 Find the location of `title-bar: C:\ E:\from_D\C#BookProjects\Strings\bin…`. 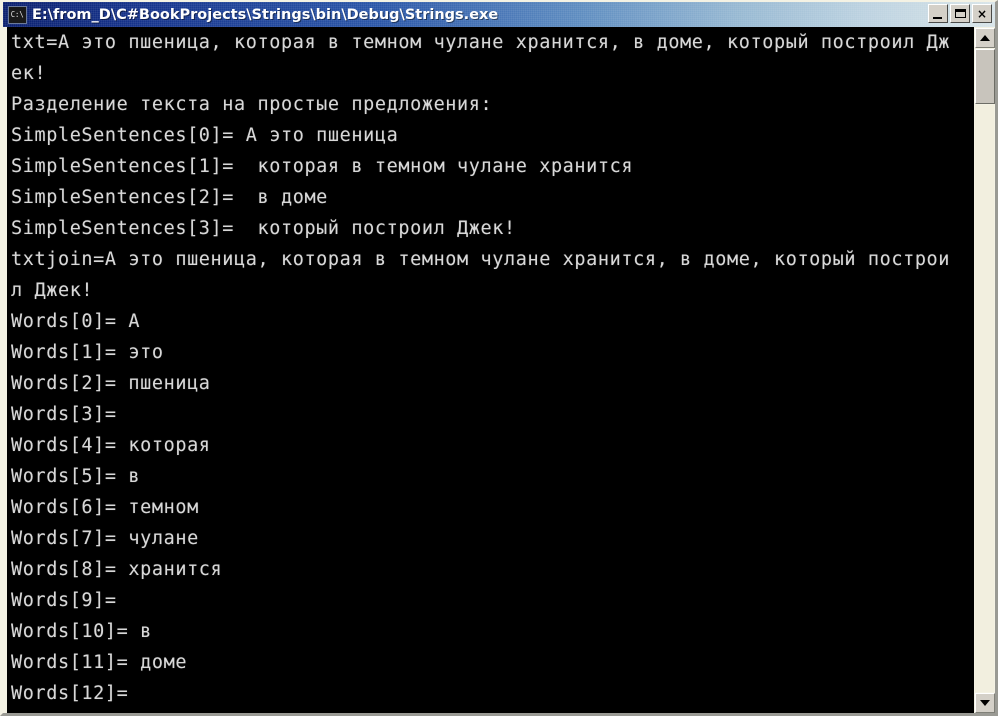

title-bar: C:\ E:\from_D\C#BookProjects\Strings\bin… is located at coordinates (499, 14).